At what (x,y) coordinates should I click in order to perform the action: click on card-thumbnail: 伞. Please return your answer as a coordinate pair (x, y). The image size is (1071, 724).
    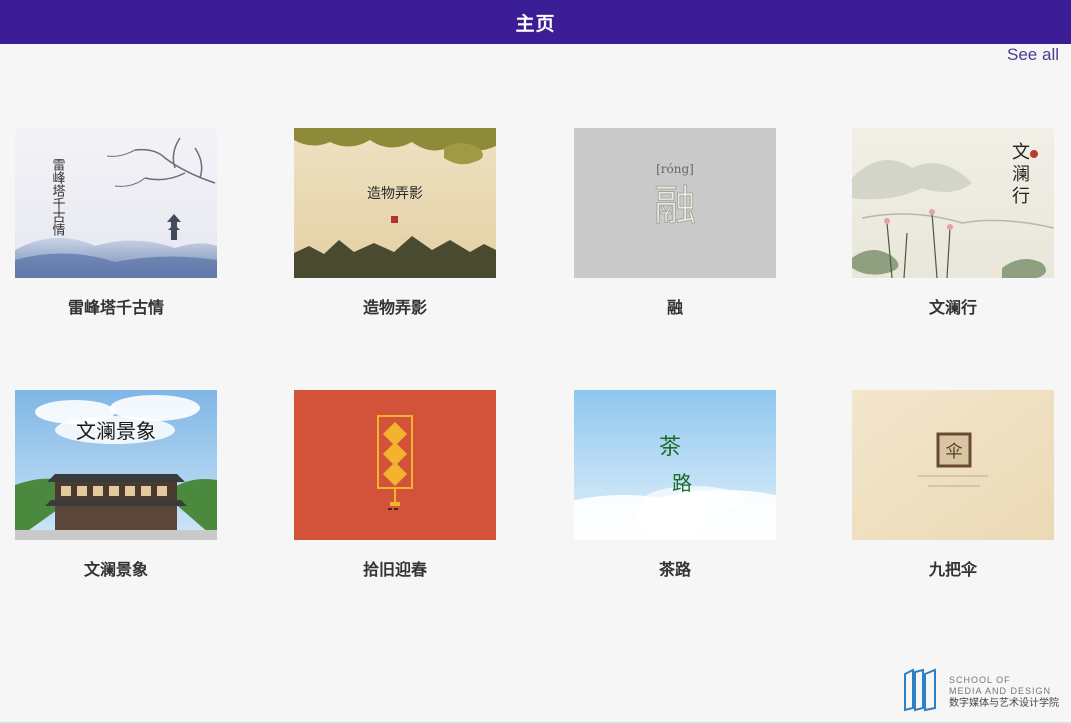
    Looking at the image, I should click on (953, 465).